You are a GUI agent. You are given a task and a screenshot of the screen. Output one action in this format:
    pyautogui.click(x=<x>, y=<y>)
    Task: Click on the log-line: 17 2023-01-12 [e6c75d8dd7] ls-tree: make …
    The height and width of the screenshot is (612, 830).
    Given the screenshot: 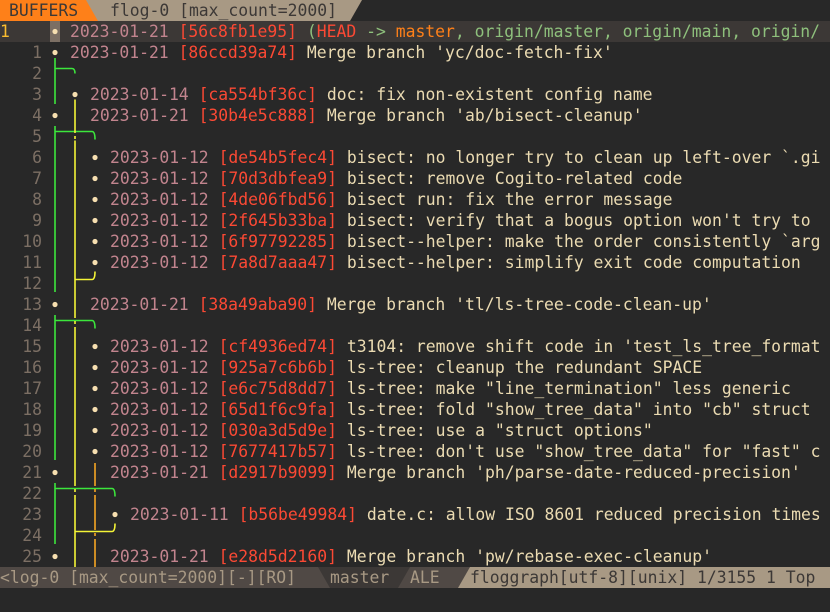 What is the action you would take?
    pyautogui.click(x=415, y=388)
    